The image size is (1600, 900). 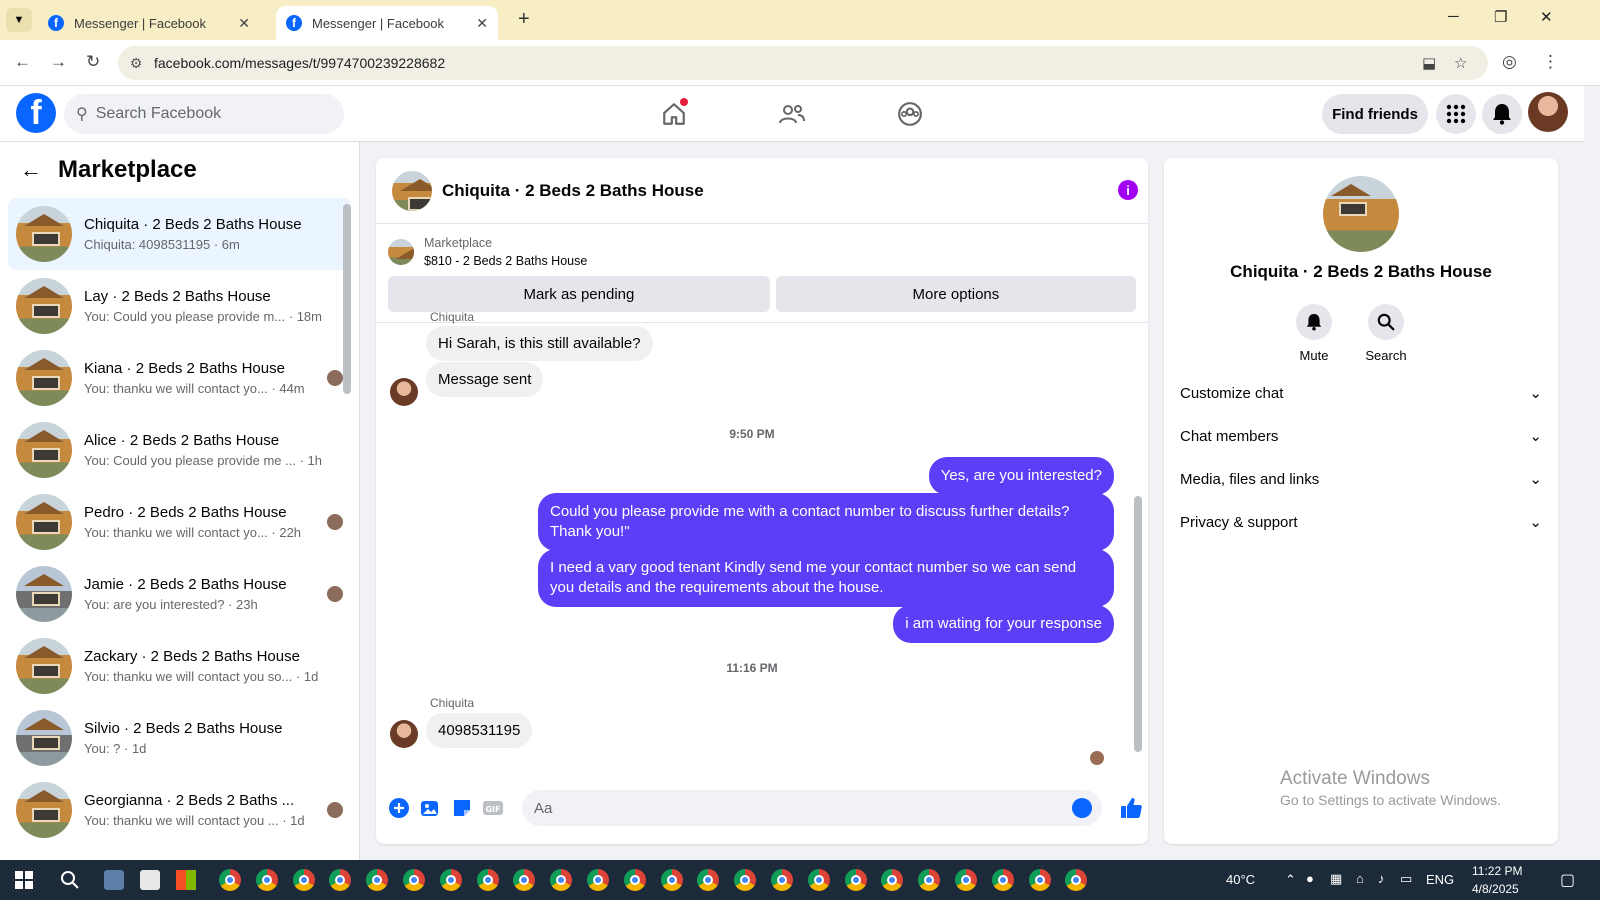 What do you see at coordinates (1361, 214) in the screenshot?
I see `contact-avatar` at bounding box center [1361, 214].